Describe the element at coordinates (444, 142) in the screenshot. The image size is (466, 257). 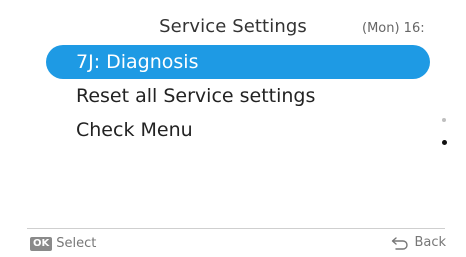
I see `page-dot-2-current` at that location.